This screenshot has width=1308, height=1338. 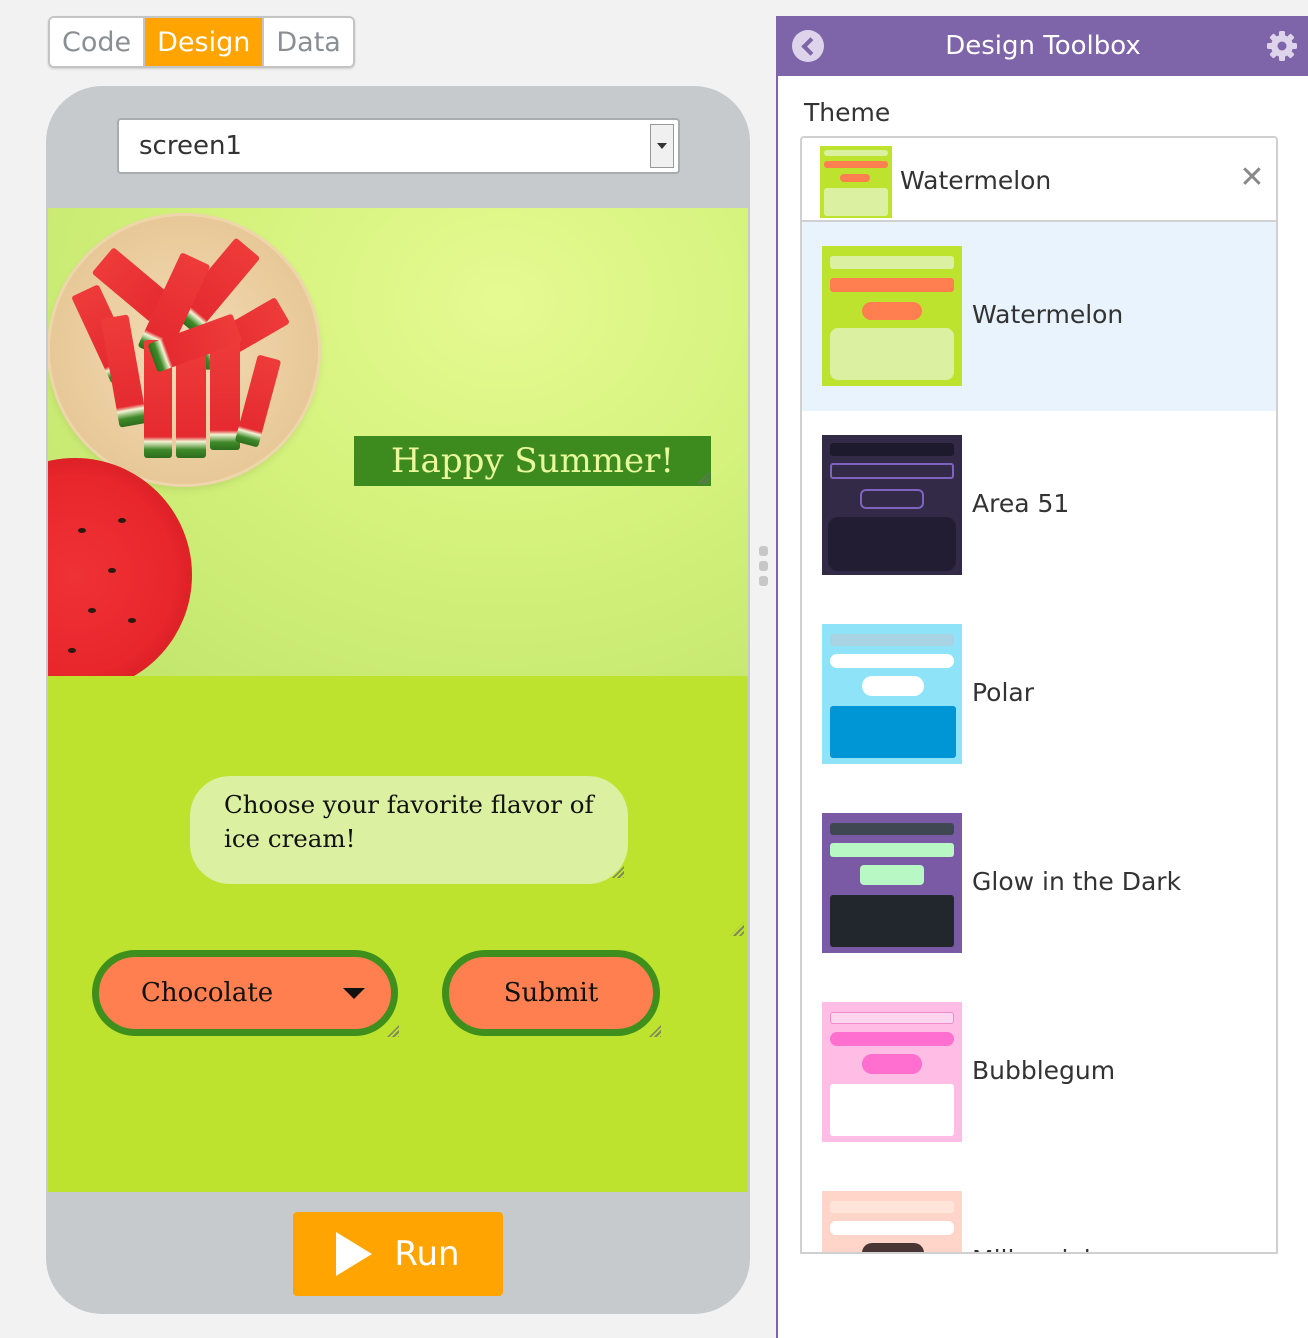 I want to click on toolbox-title: Design Toolbox, so click(x=1043, y=46).